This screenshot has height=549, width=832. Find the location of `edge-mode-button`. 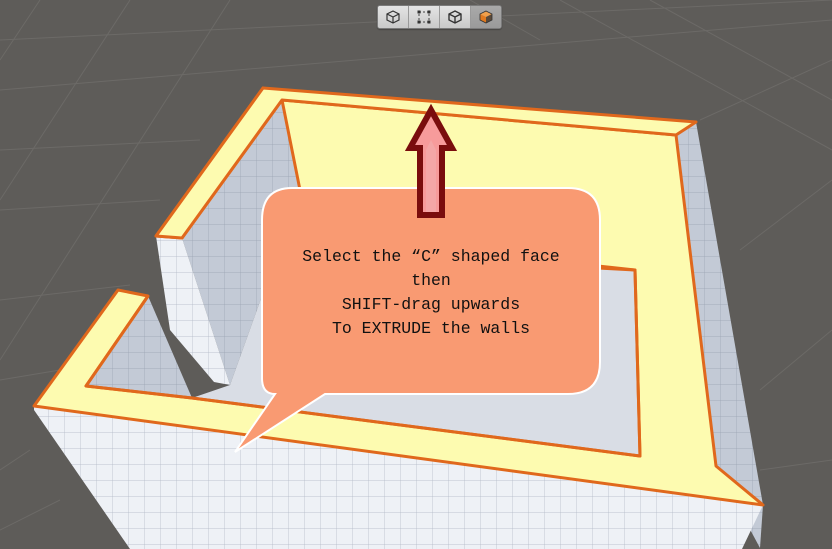

edge-mode-button is located at coordinates (455, 17).